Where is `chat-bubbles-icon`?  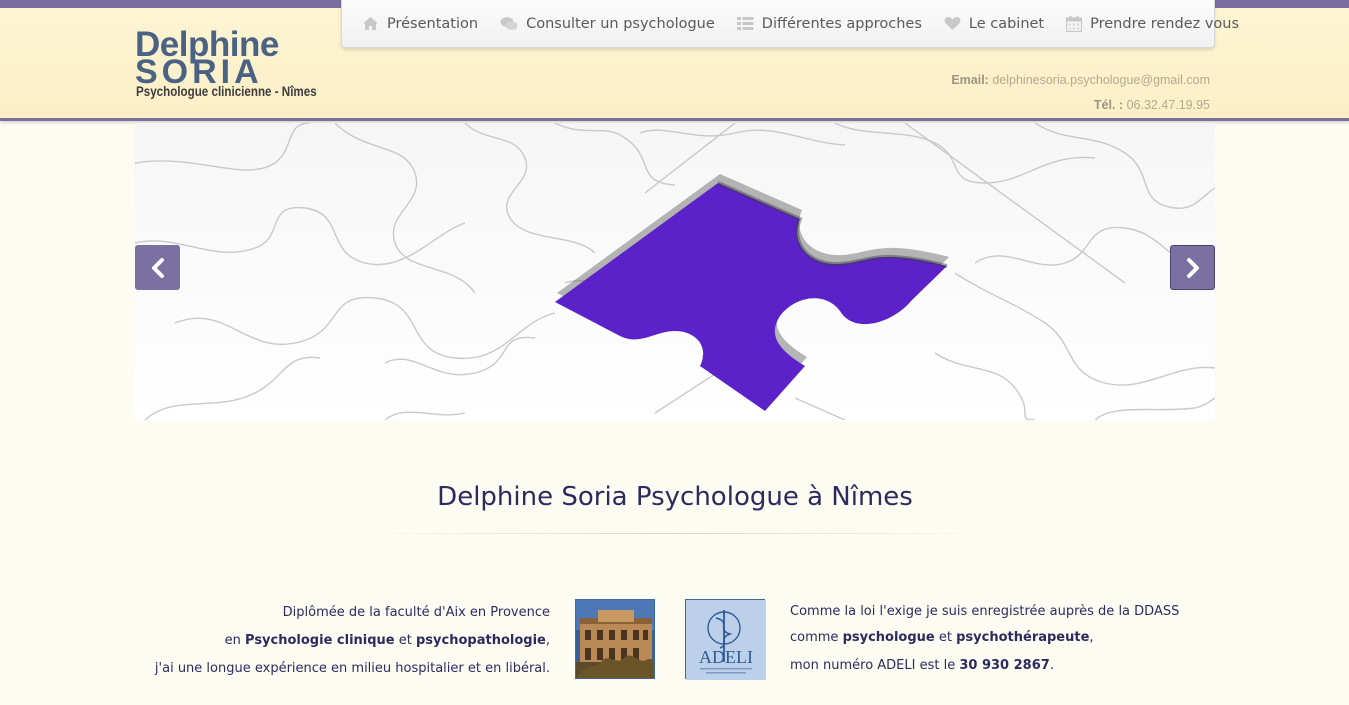
chat-bubbles-icon is located at coordinates (509, 24).